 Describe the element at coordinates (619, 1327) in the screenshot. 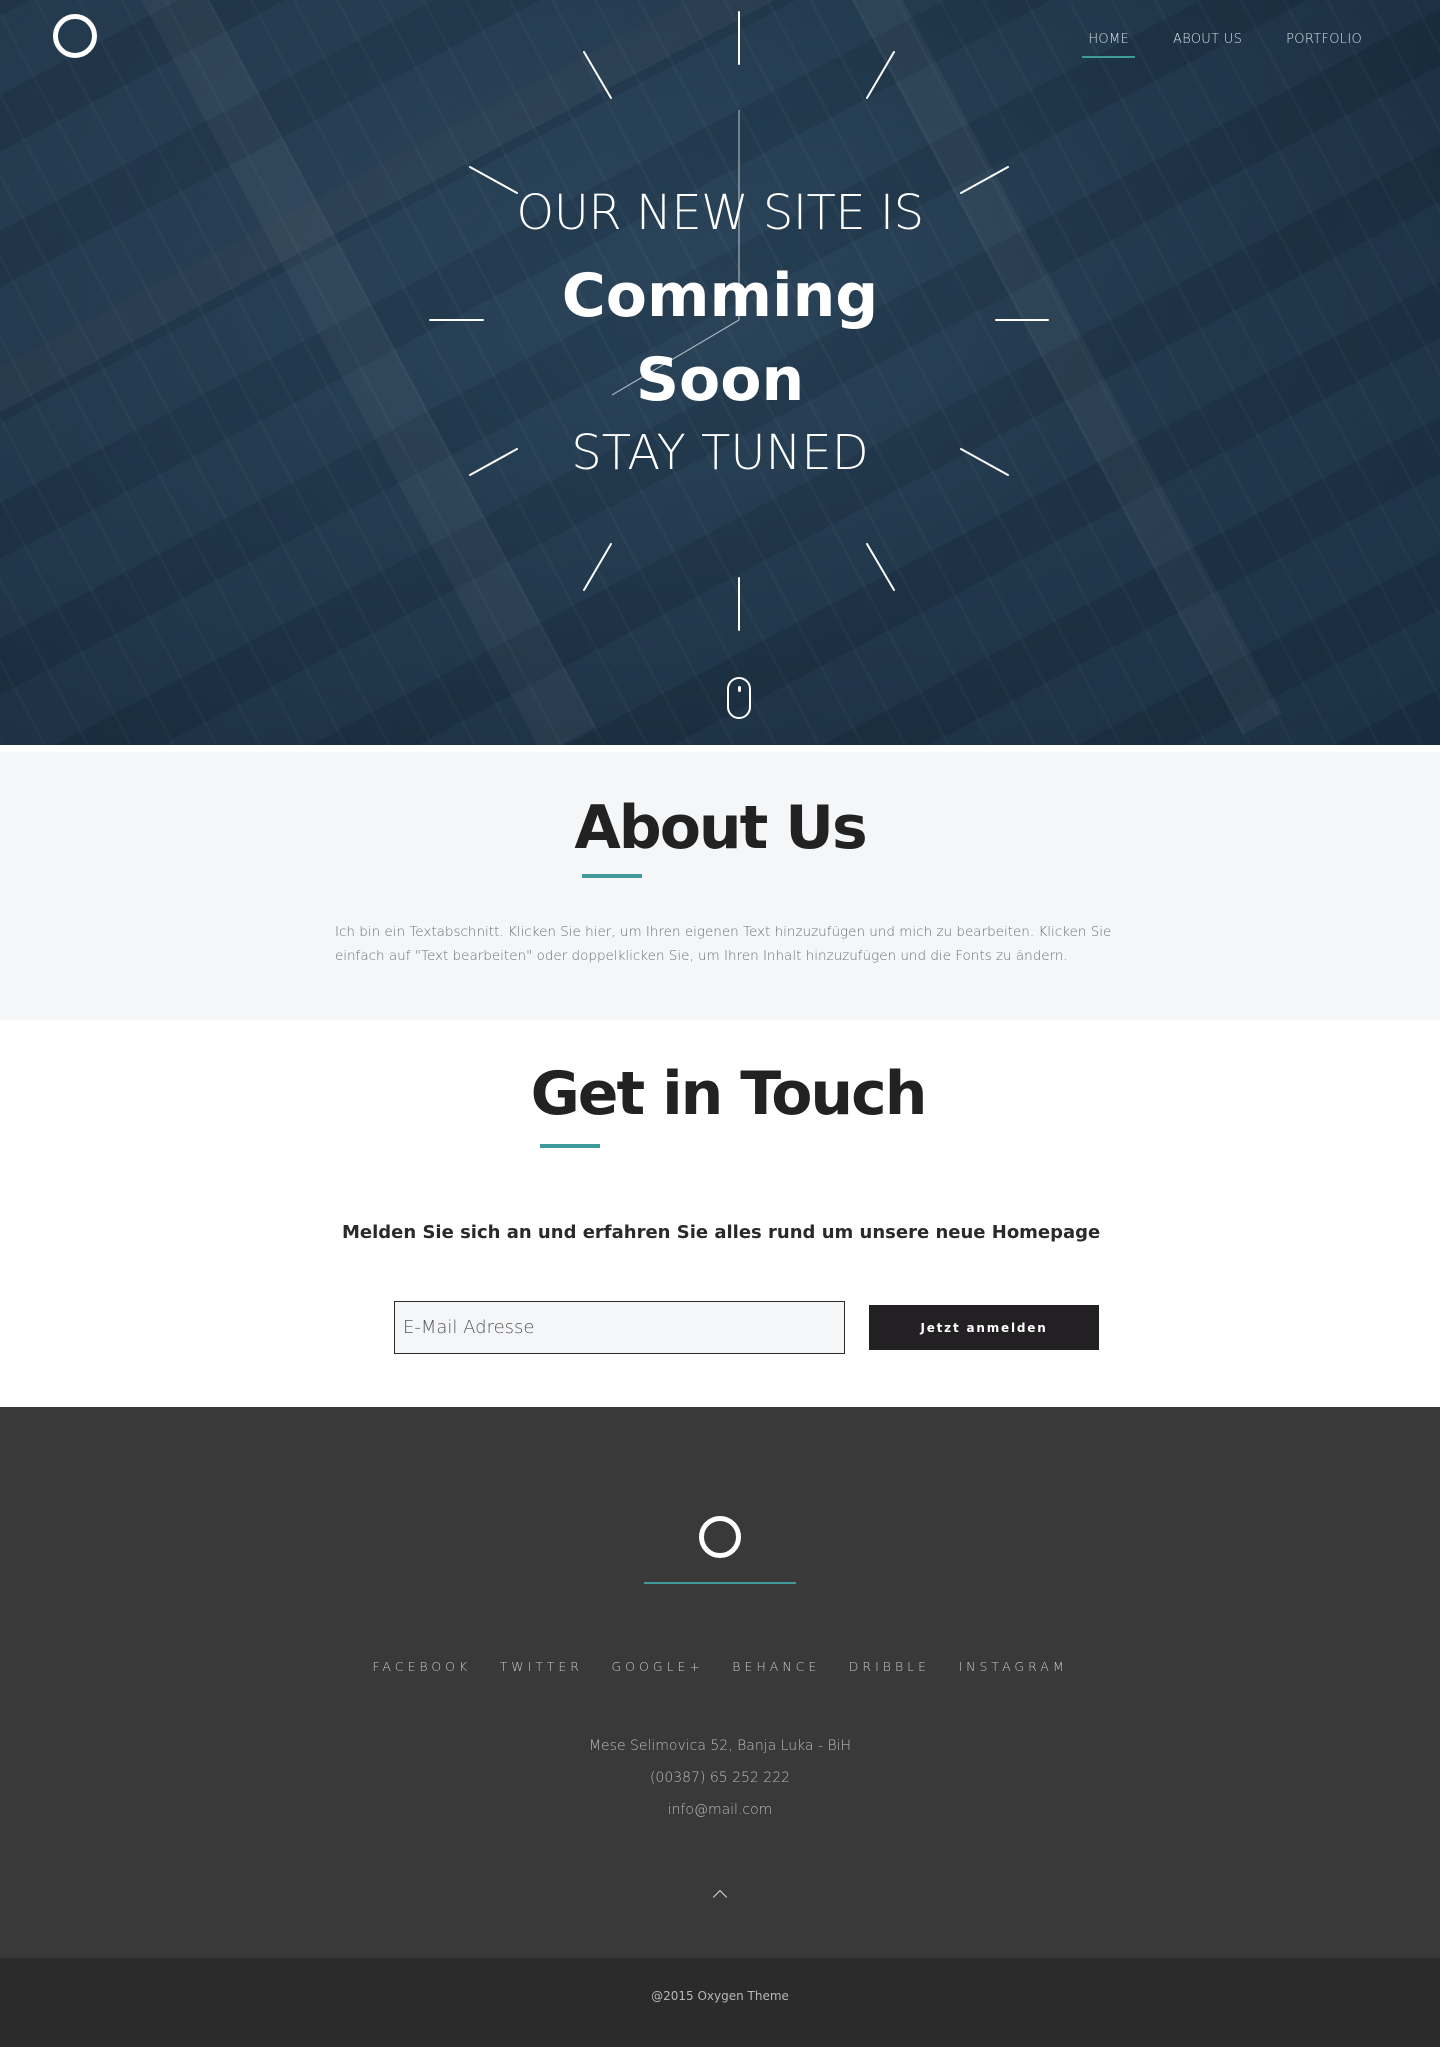

I see `email-field` at that location.